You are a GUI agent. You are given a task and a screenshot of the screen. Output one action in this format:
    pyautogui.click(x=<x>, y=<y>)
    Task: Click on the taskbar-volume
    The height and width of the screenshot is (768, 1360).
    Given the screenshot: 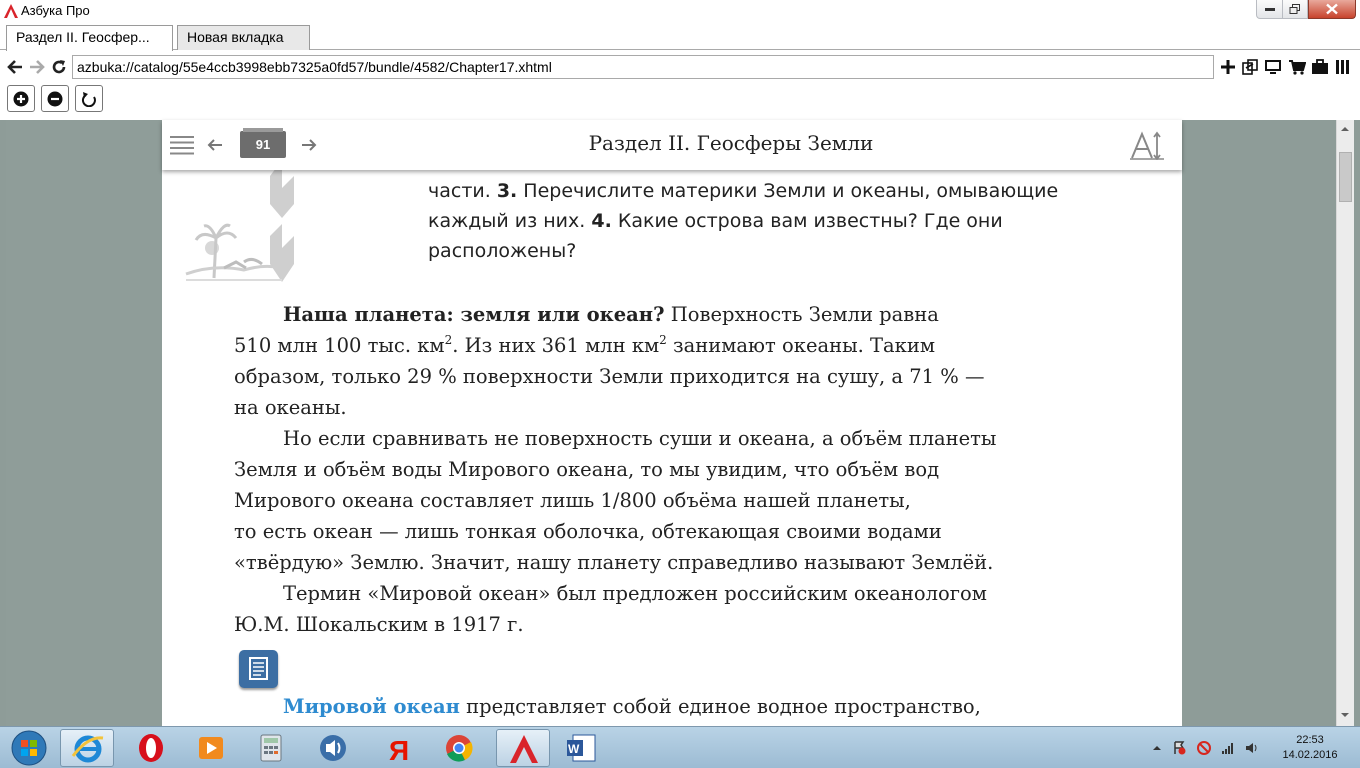 What is the action you would take?
    pyautogui.click(x=333, y=748)
    